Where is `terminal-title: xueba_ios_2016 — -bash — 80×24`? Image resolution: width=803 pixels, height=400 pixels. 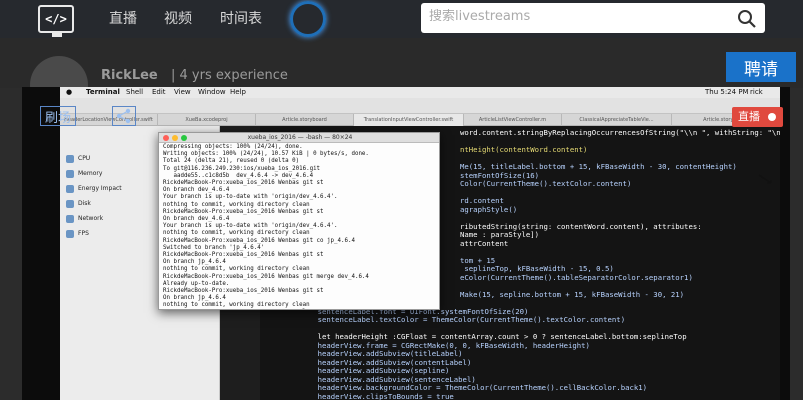 terminal-title: xueba_ios_2016 — -bash — 80×24 is located at coordinates (300, 137).